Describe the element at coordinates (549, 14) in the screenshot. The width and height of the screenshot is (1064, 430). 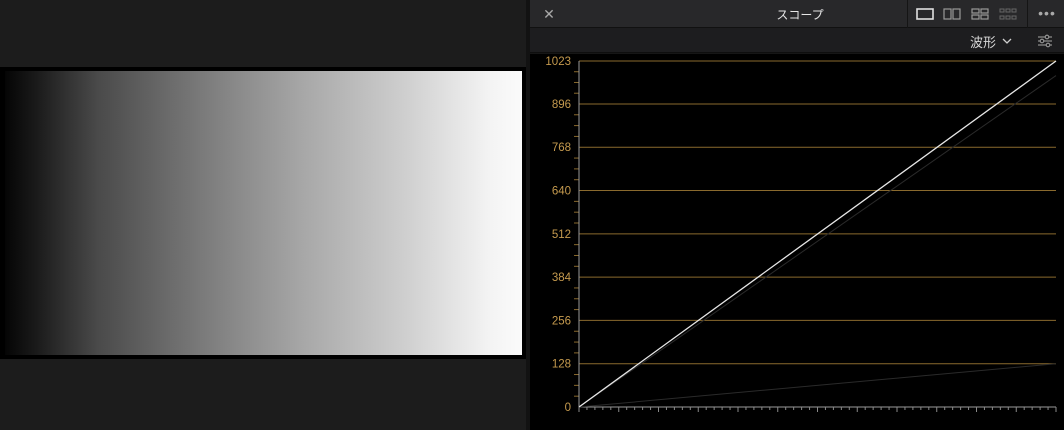
I see `close-icon: ✕` at that location.